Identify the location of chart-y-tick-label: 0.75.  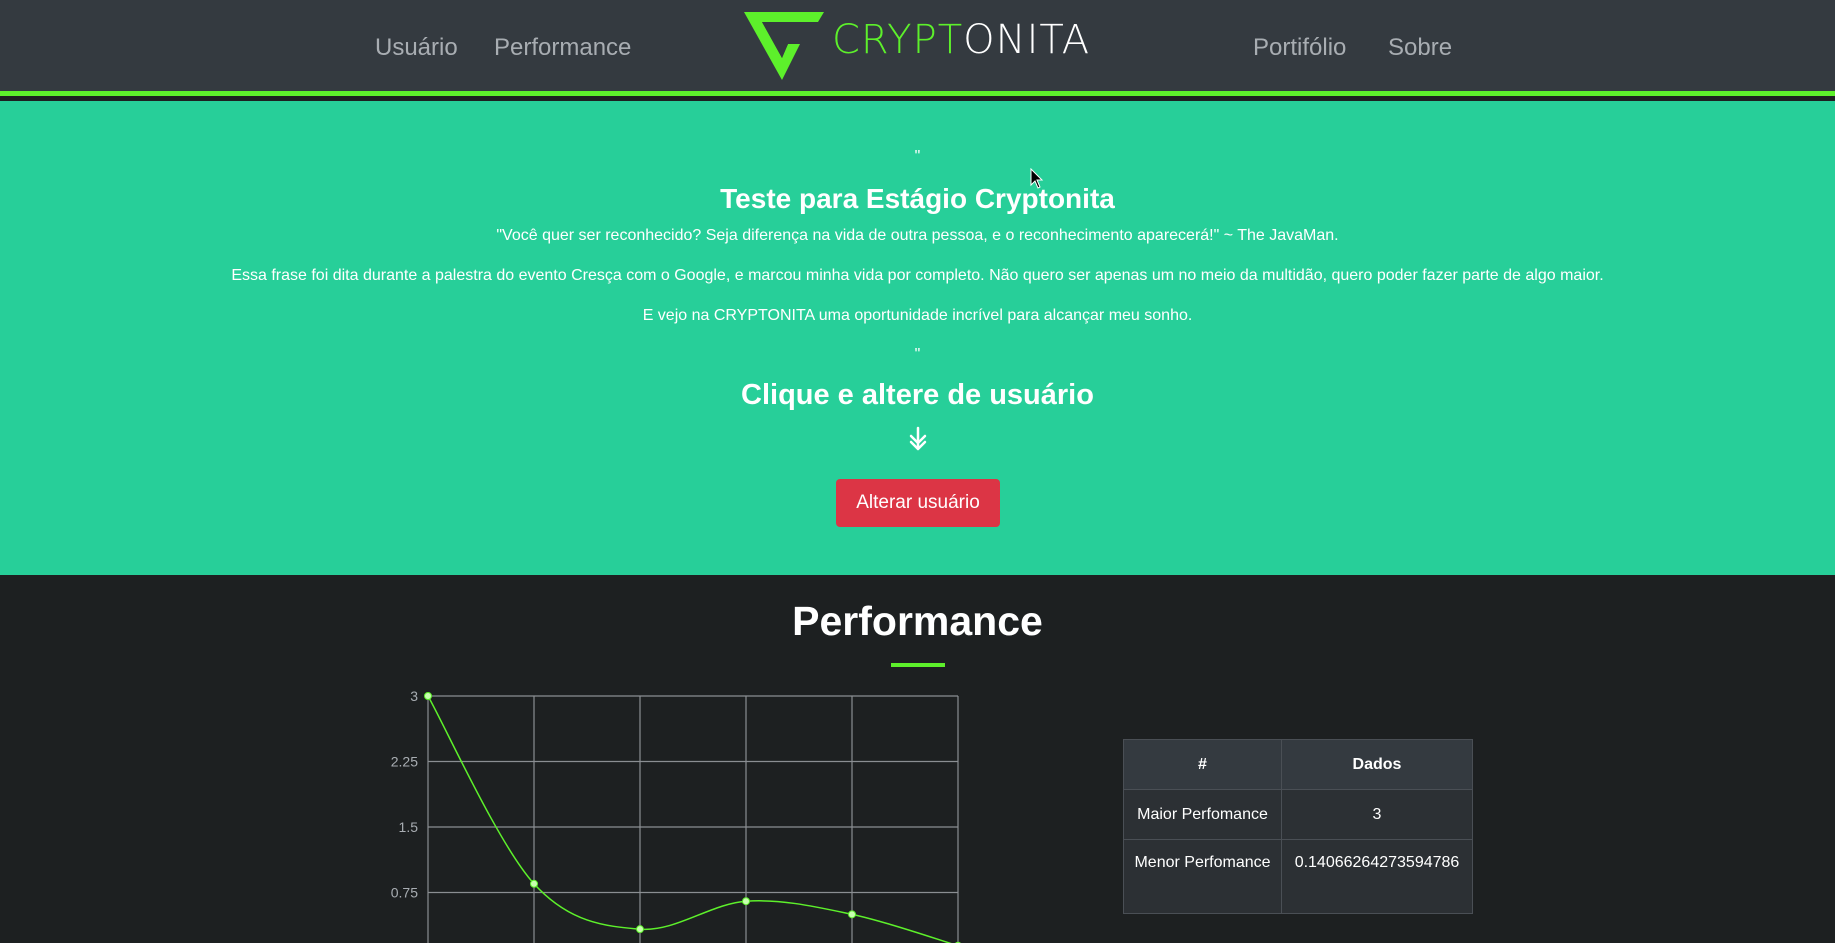
(404, 893).